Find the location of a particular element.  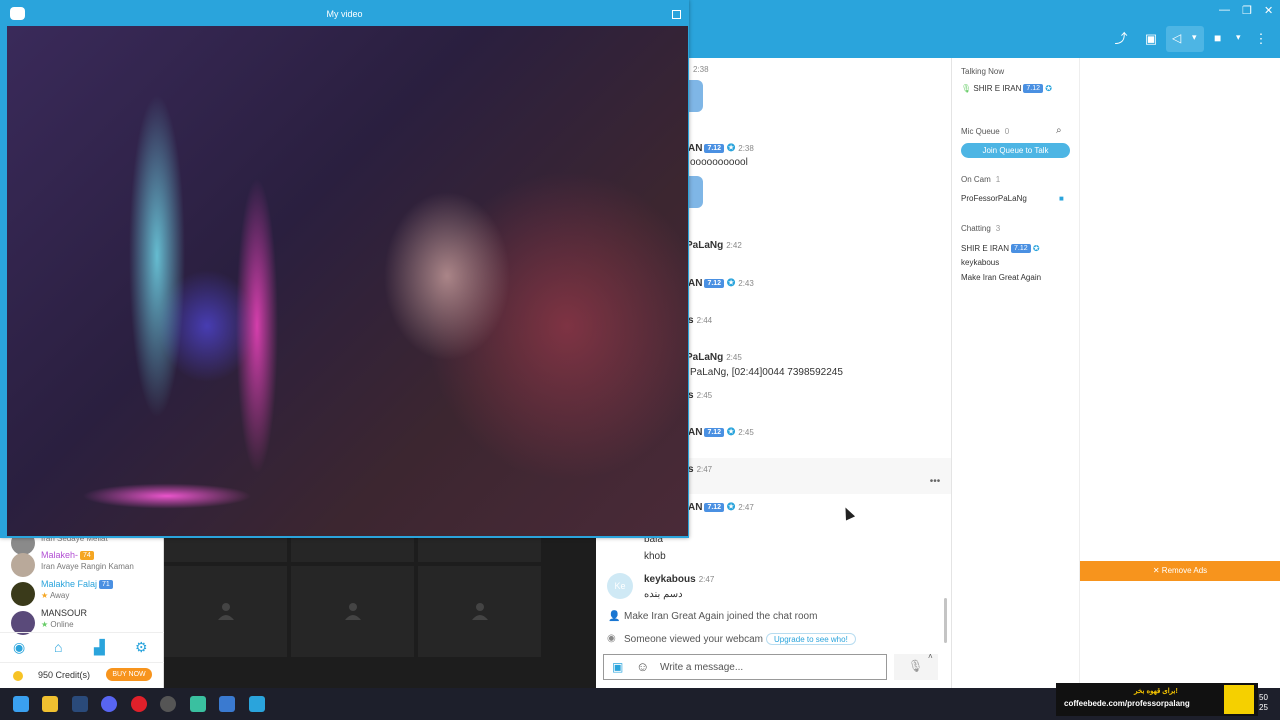

minimize-icon: — is located at coordinates (1224, 10).